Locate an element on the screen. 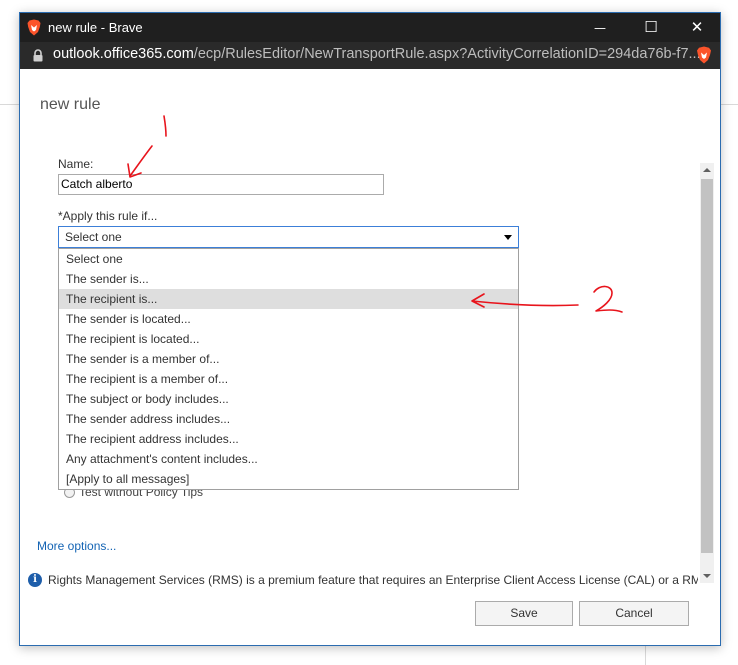 This screenshot has width=738, height=665. minimize-icon: — is located at coordinates (600, 28).